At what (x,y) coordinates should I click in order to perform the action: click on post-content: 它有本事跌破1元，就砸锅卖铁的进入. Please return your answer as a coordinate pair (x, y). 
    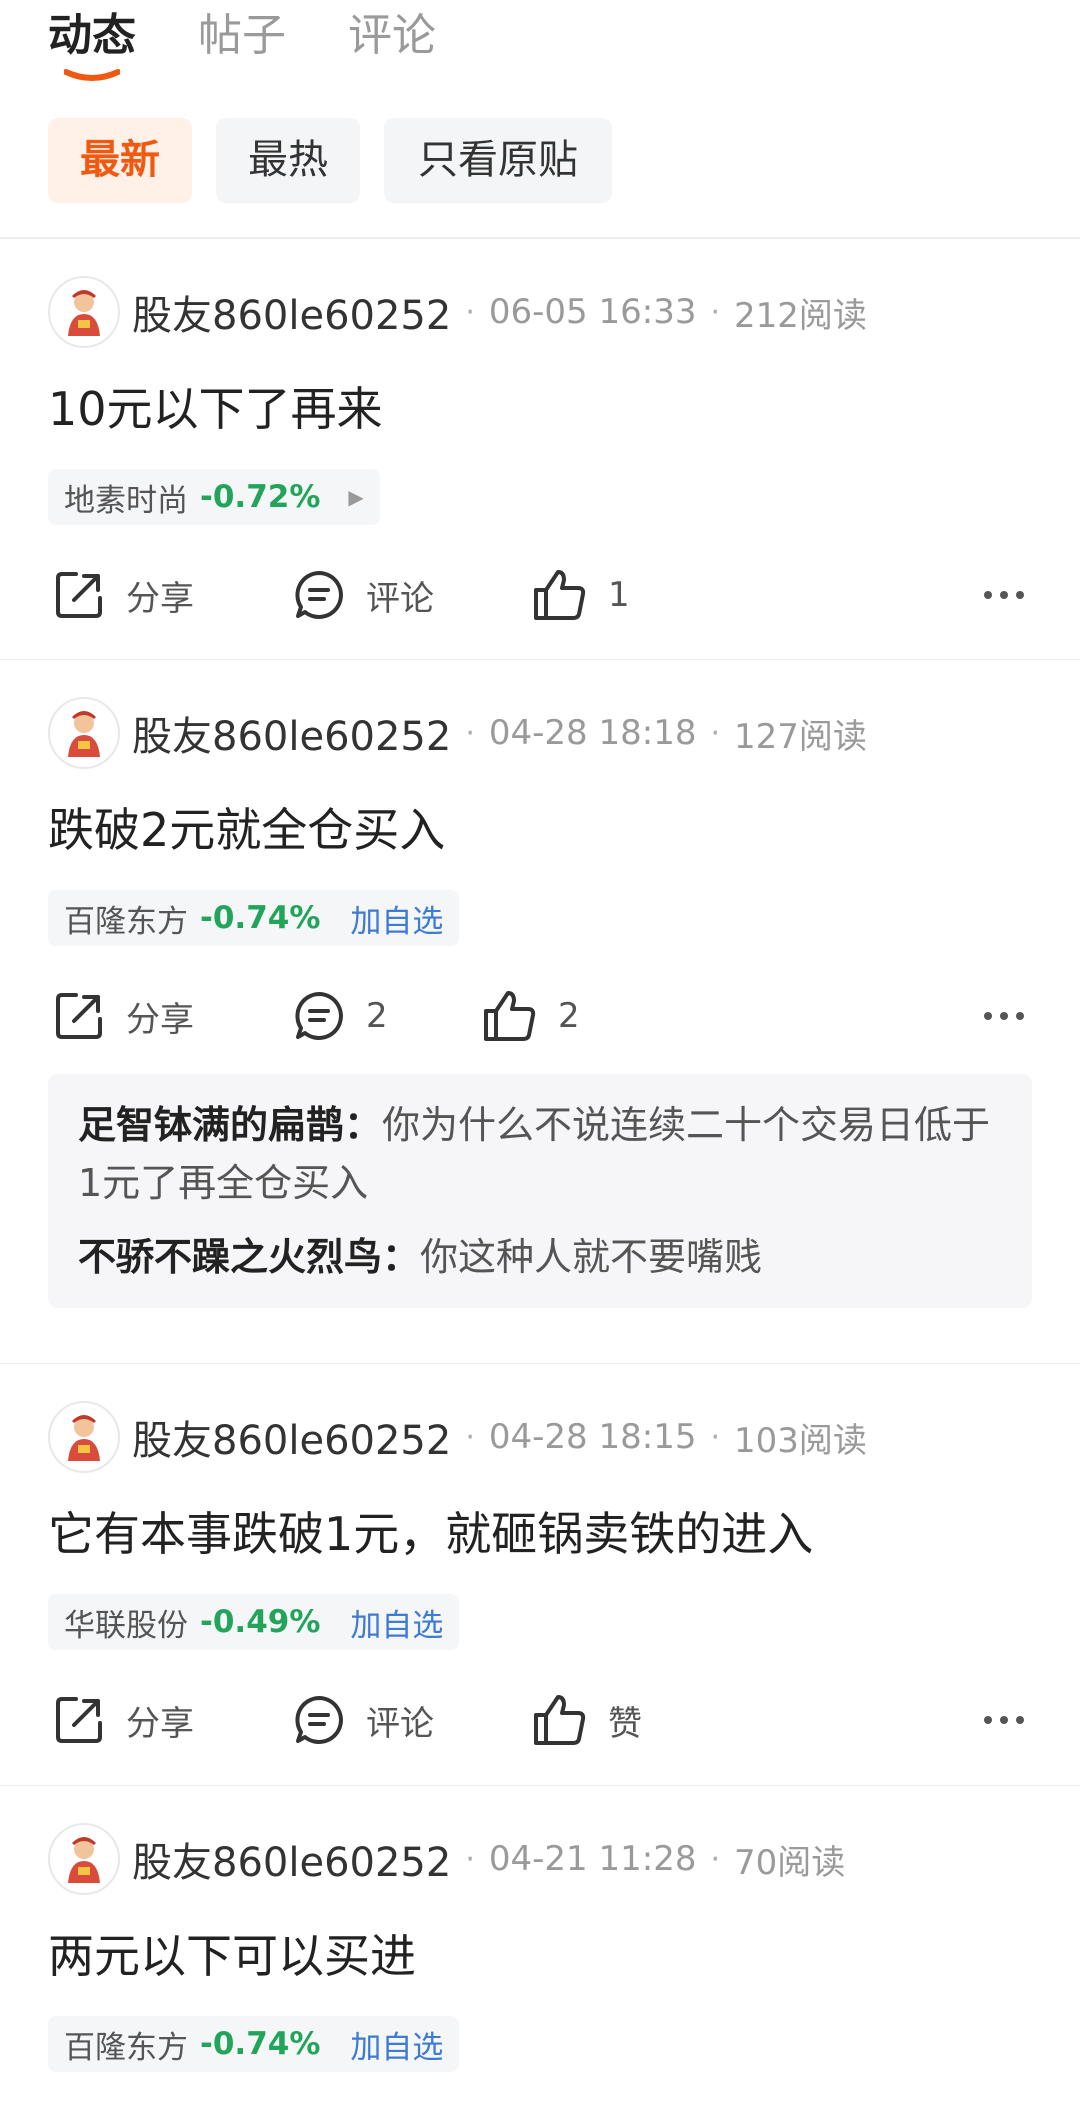
    Looking at the image, I should click on (430, 1534).